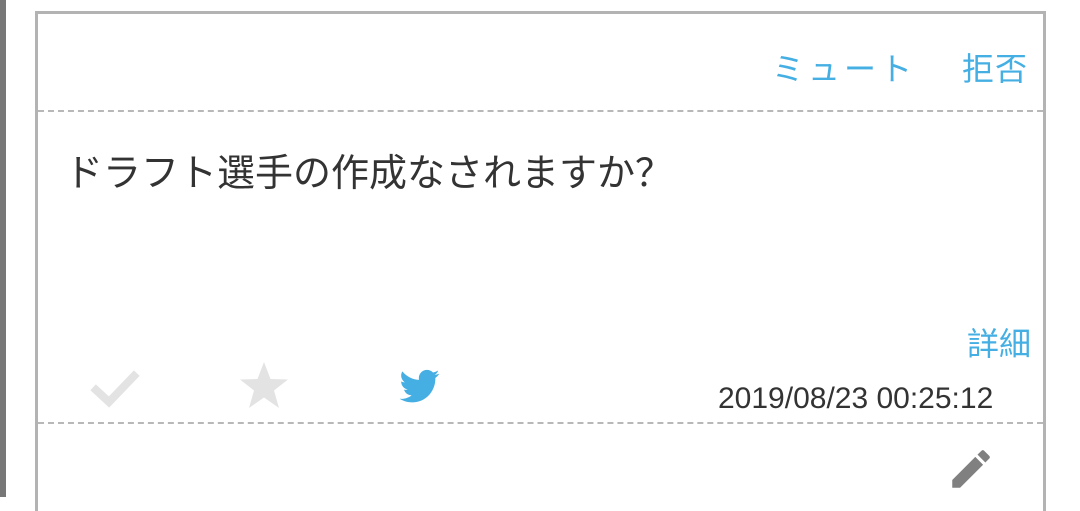 This screenshot has width=1080, height=511. What do you see at coordinates (971, 469) in the screenshot?
I see `pencil-icon` at bounding box center [971, 469].